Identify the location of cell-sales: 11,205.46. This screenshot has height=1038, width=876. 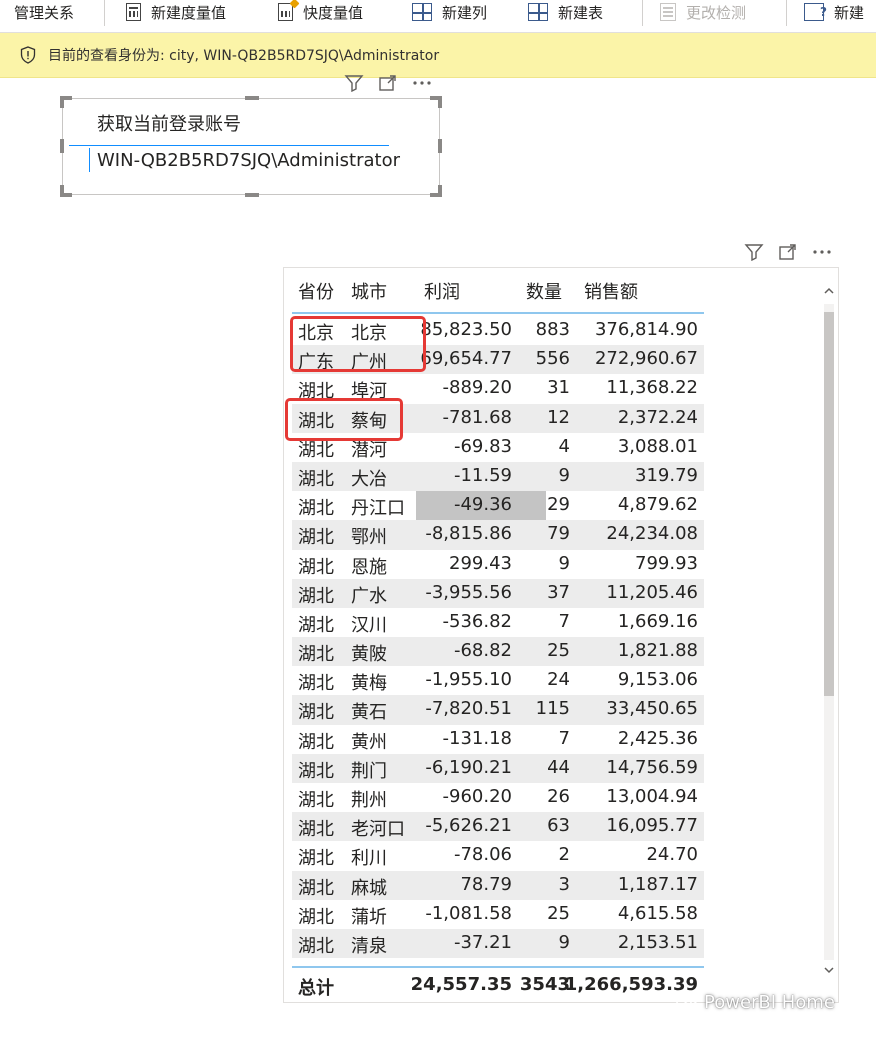
(652, 592).